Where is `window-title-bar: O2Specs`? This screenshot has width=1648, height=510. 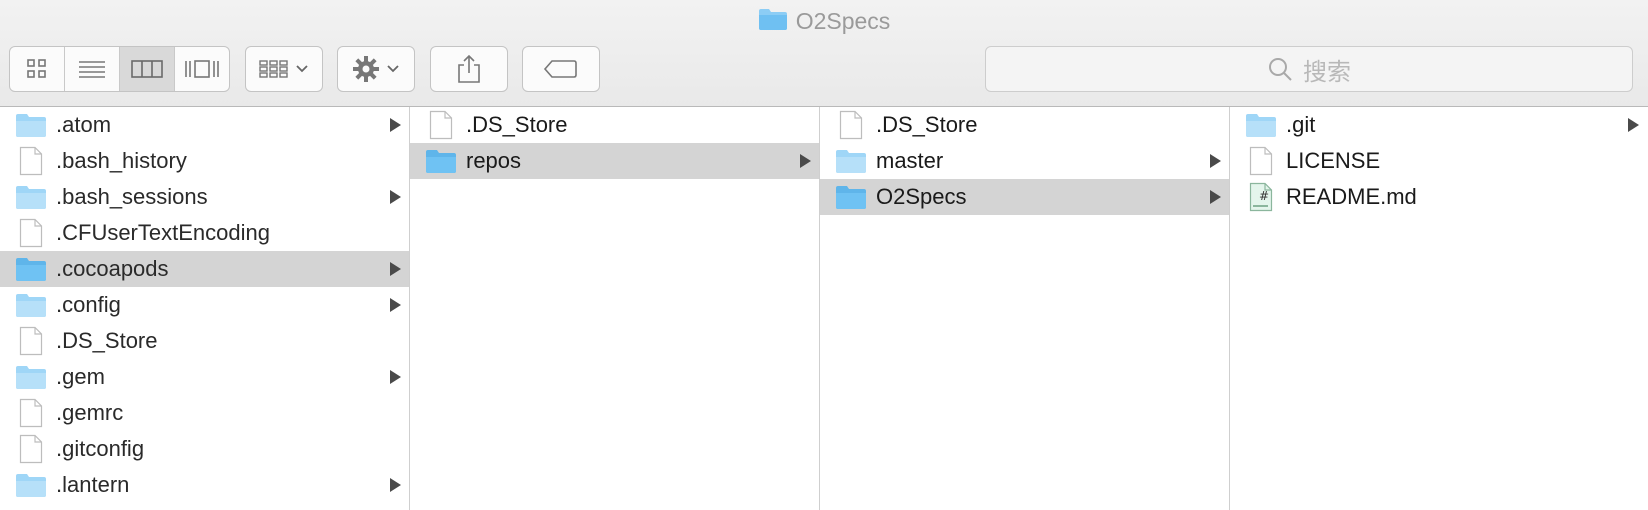
window-title-bar: O2Specs is located at coordinates (824, 21).